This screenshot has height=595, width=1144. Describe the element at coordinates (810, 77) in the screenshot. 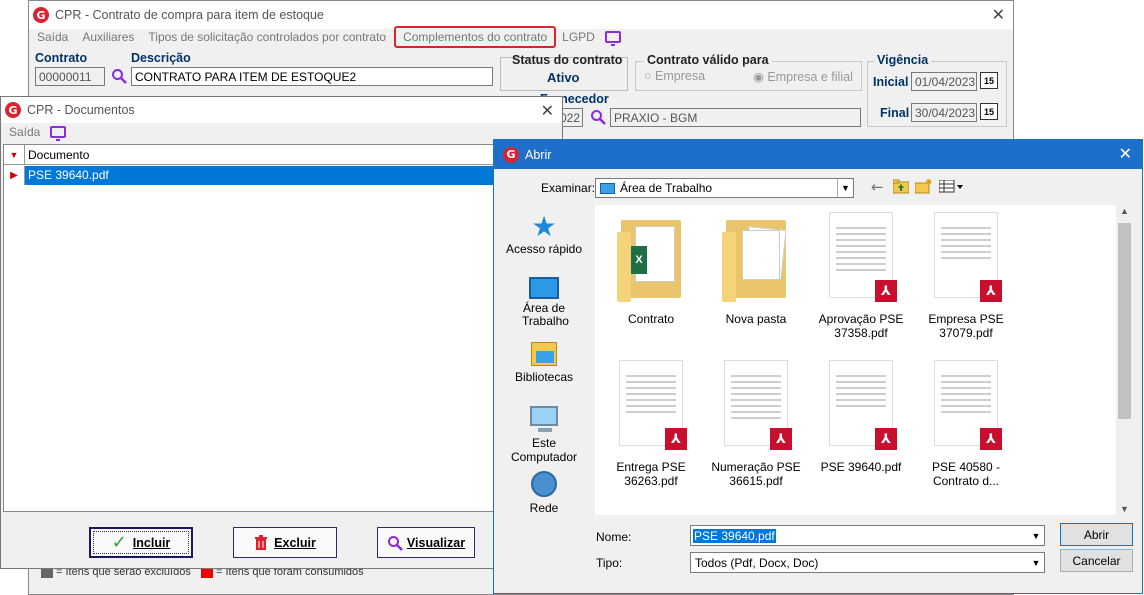

I see `radio-empresa-filial-label: Empresa e filial` at that location.